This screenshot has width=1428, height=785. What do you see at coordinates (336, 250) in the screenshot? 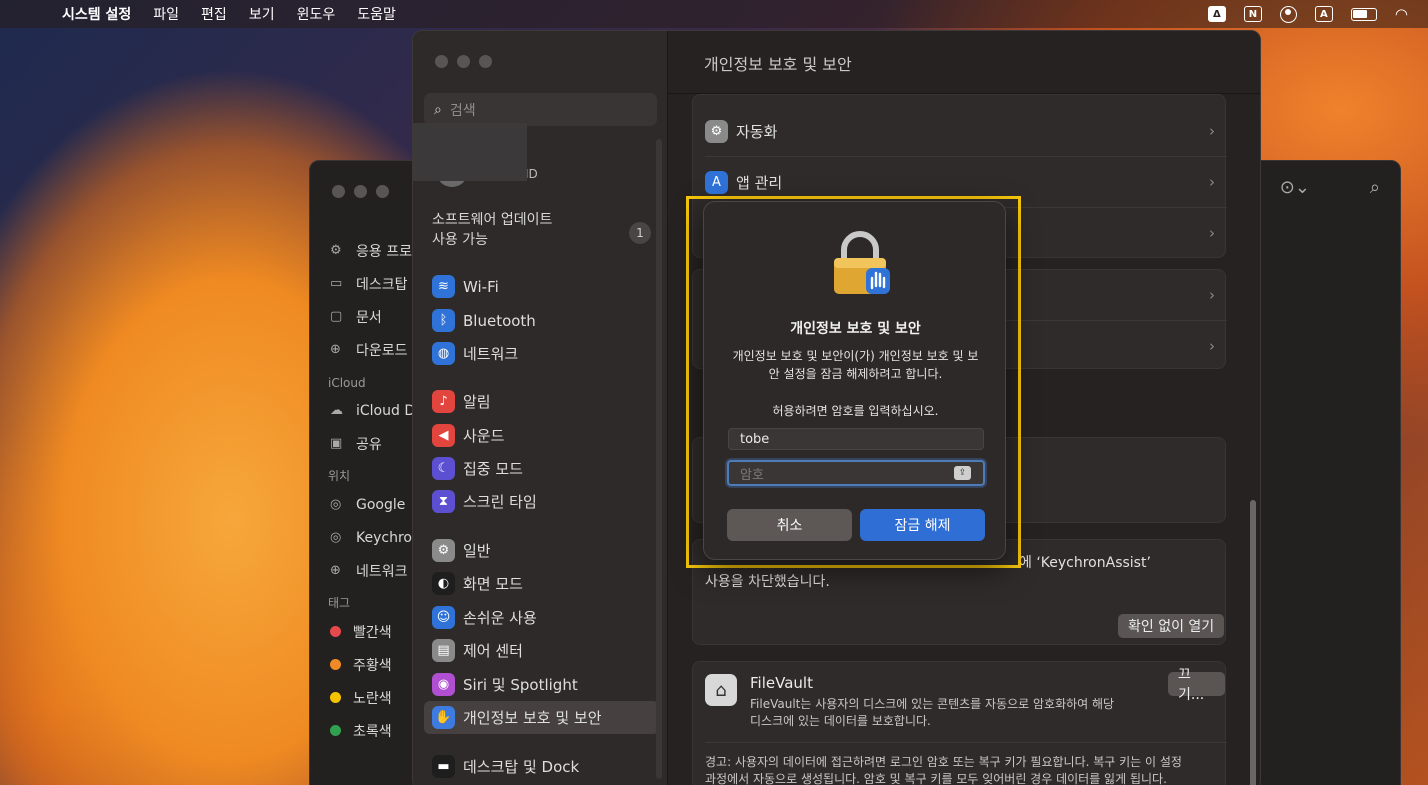
I see `applications-icon: ⚙` at bounding box center [336, 250].